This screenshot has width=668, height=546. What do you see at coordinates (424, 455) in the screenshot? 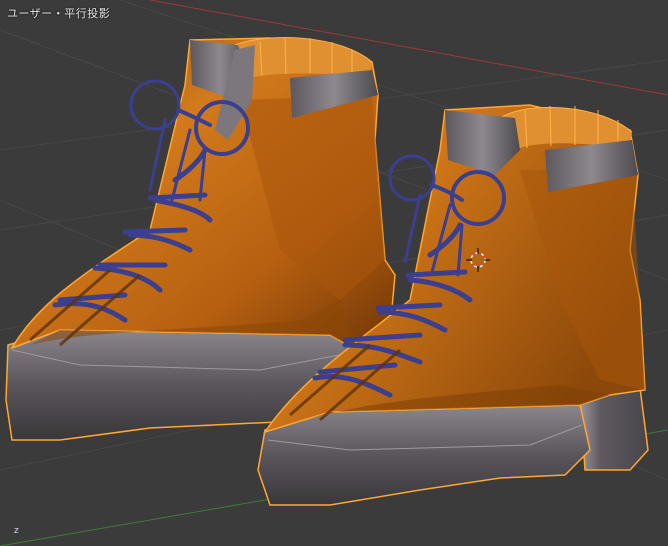
I see `right-boot-sole` at bounding box center [424, 455].